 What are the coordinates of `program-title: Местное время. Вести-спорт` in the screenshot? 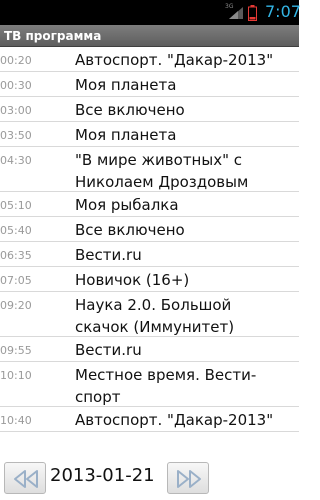 It's located at (165, 386).